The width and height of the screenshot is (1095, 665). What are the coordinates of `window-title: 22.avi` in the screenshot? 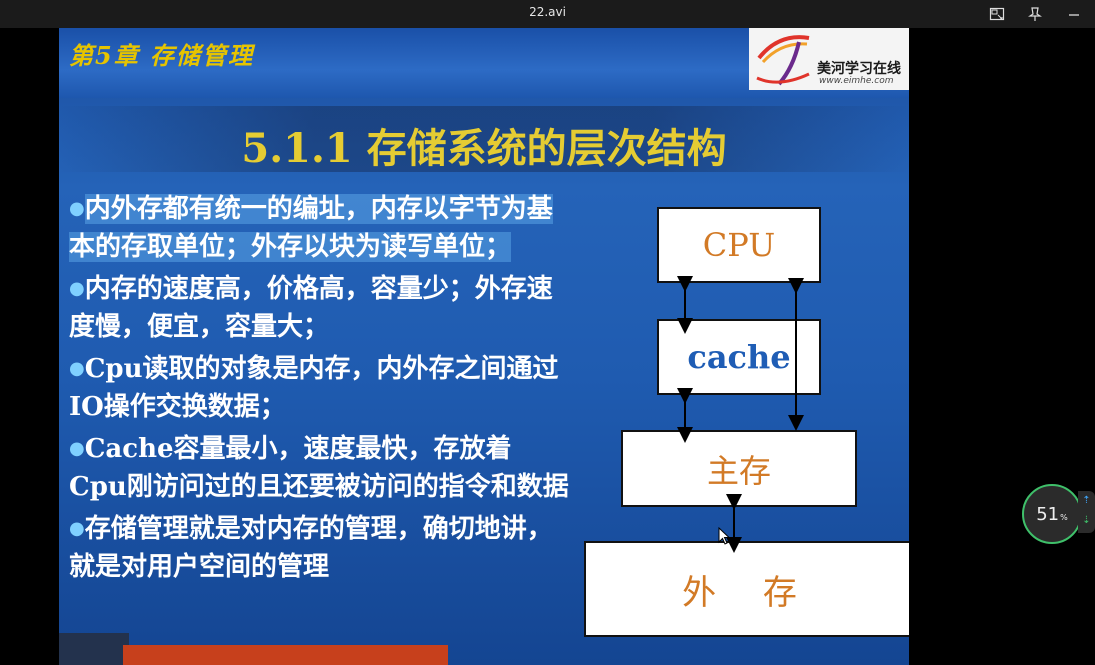 It's located at (547, 12).